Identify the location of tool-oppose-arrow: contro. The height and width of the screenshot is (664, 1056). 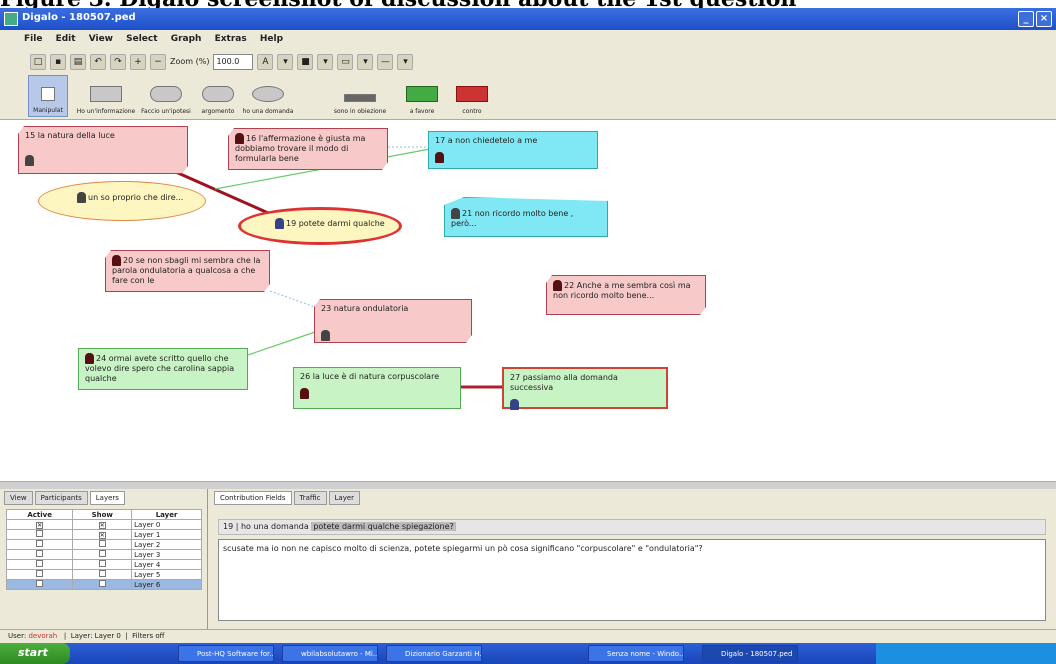
(472, 96).